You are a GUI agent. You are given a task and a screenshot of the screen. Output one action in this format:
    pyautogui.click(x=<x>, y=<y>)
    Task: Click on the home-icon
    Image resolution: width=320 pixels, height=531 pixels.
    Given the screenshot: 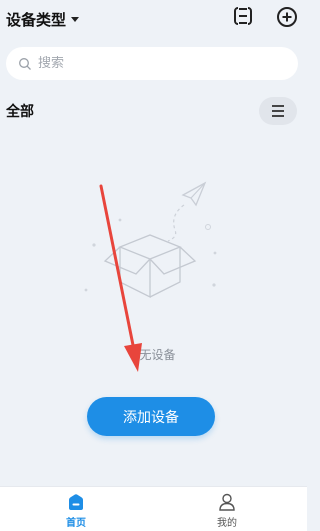 What is the action you would take?
    pyautogui.click(x=76, y=502)
    